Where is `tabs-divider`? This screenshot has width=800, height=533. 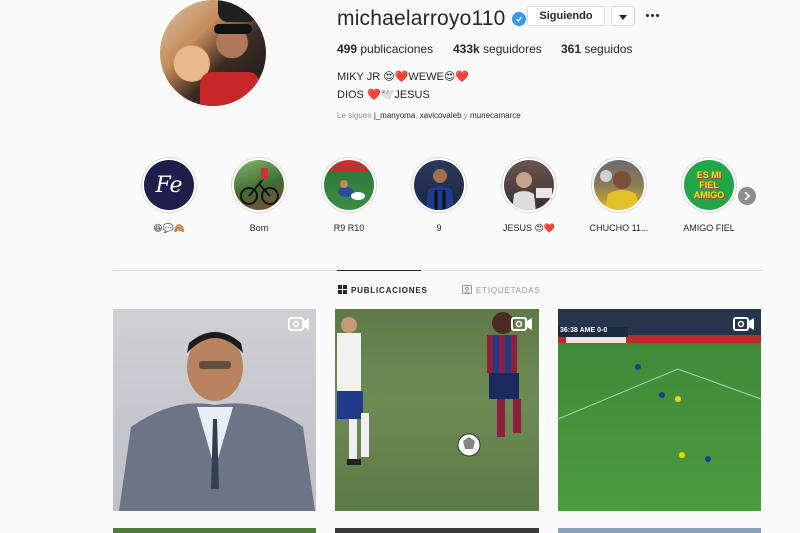 tabs-divider is located at coordinates (438, 270).